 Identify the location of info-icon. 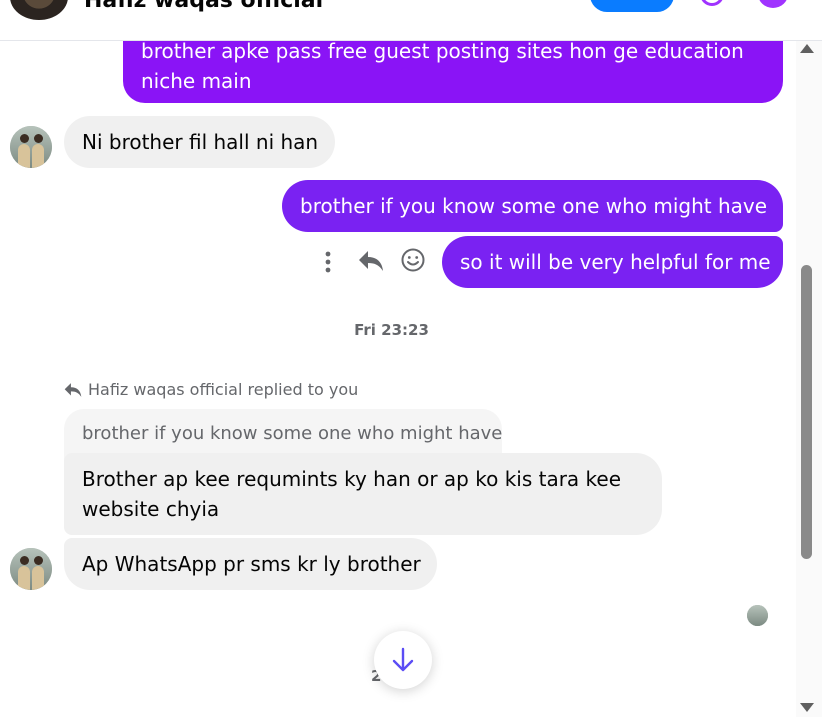
(773, 4).